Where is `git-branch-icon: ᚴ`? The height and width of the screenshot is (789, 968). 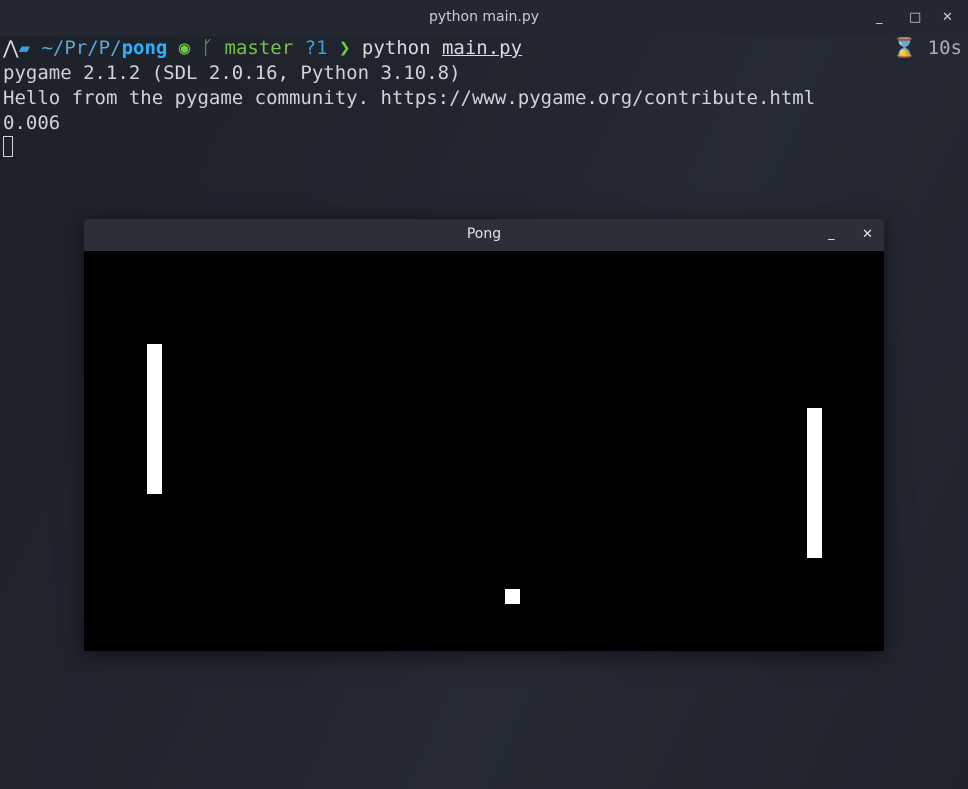
git-branch-icon: ᚴ is located at coordinates (207, 48).